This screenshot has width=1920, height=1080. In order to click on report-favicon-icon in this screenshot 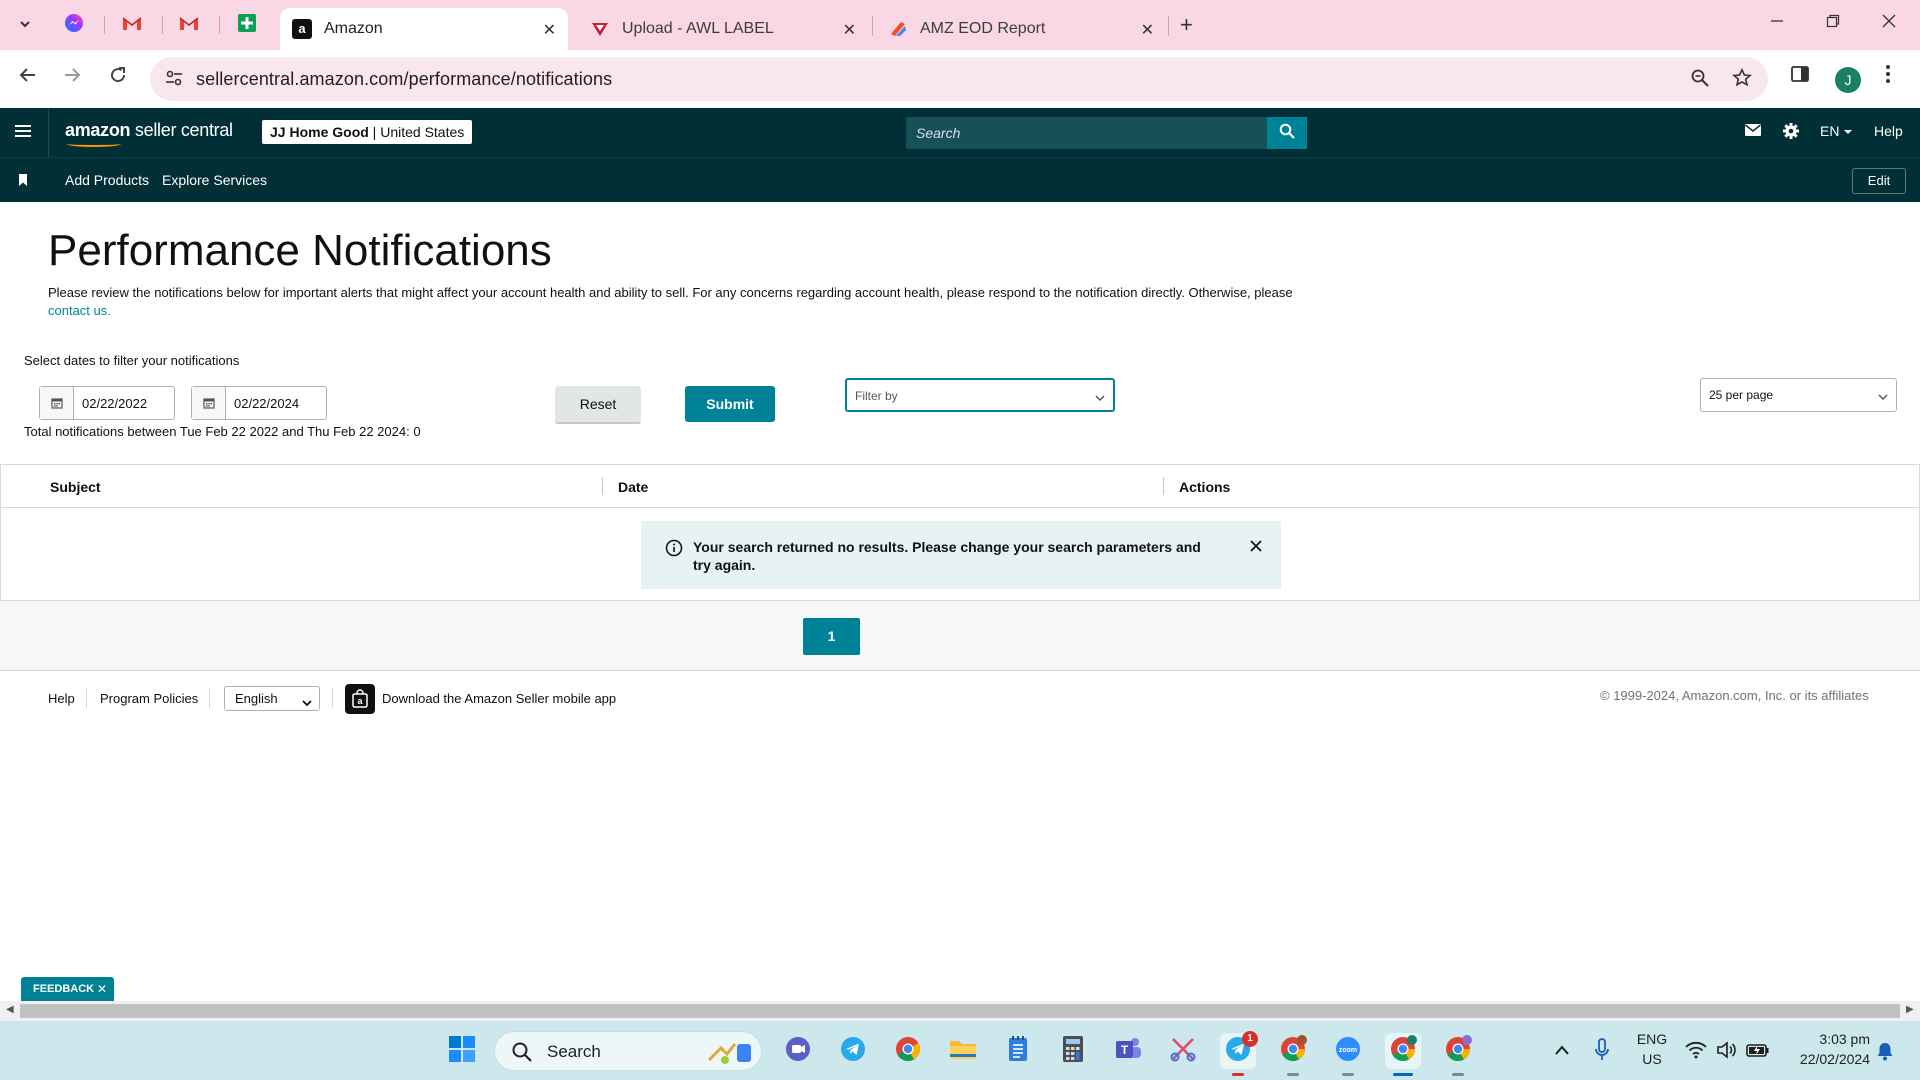, I will do `click(898, 29)`.